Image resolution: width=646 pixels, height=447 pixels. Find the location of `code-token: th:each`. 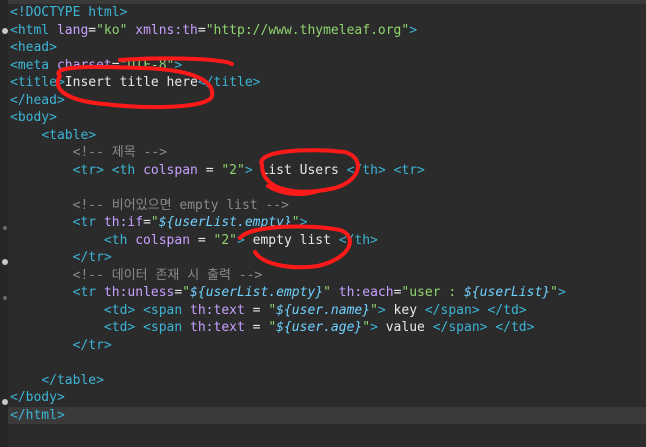

code-token: th:each is located at coordinates (366, 292).